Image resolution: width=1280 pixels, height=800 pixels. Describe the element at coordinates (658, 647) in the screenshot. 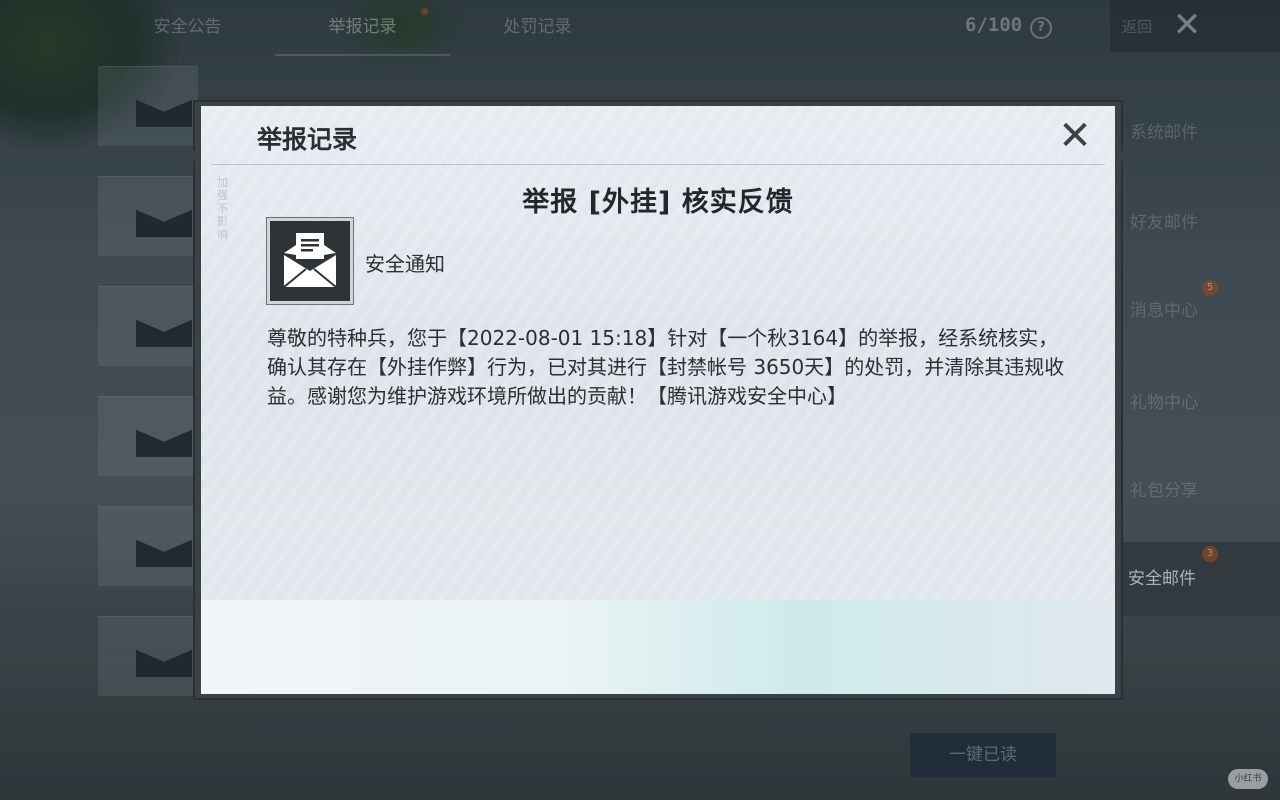

I see `dialog-bottom-band` at that location.